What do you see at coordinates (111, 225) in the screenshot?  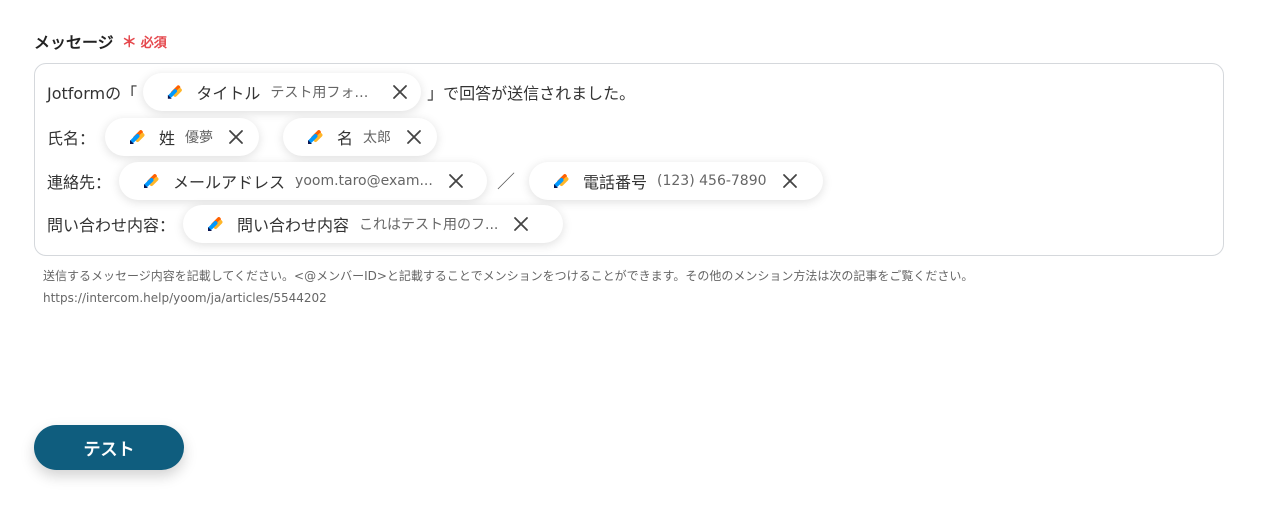 I see `line4-prefix-text: 問い合わせ内容：` at bounding box center [111, 225].